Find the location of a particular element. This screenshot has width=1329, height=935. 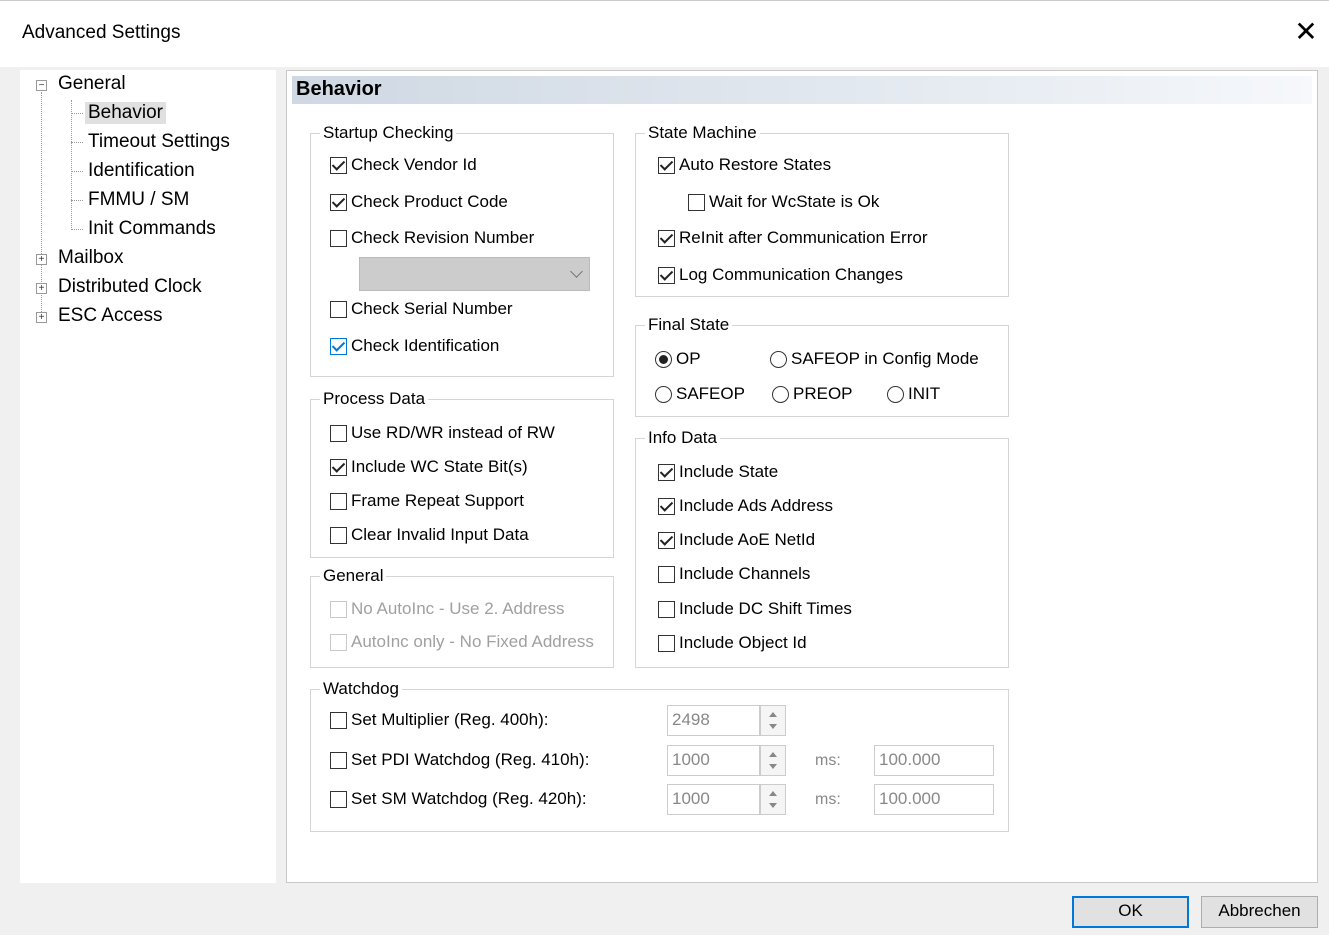

group-label: Startup Checking is located at coordinates (388, 133).